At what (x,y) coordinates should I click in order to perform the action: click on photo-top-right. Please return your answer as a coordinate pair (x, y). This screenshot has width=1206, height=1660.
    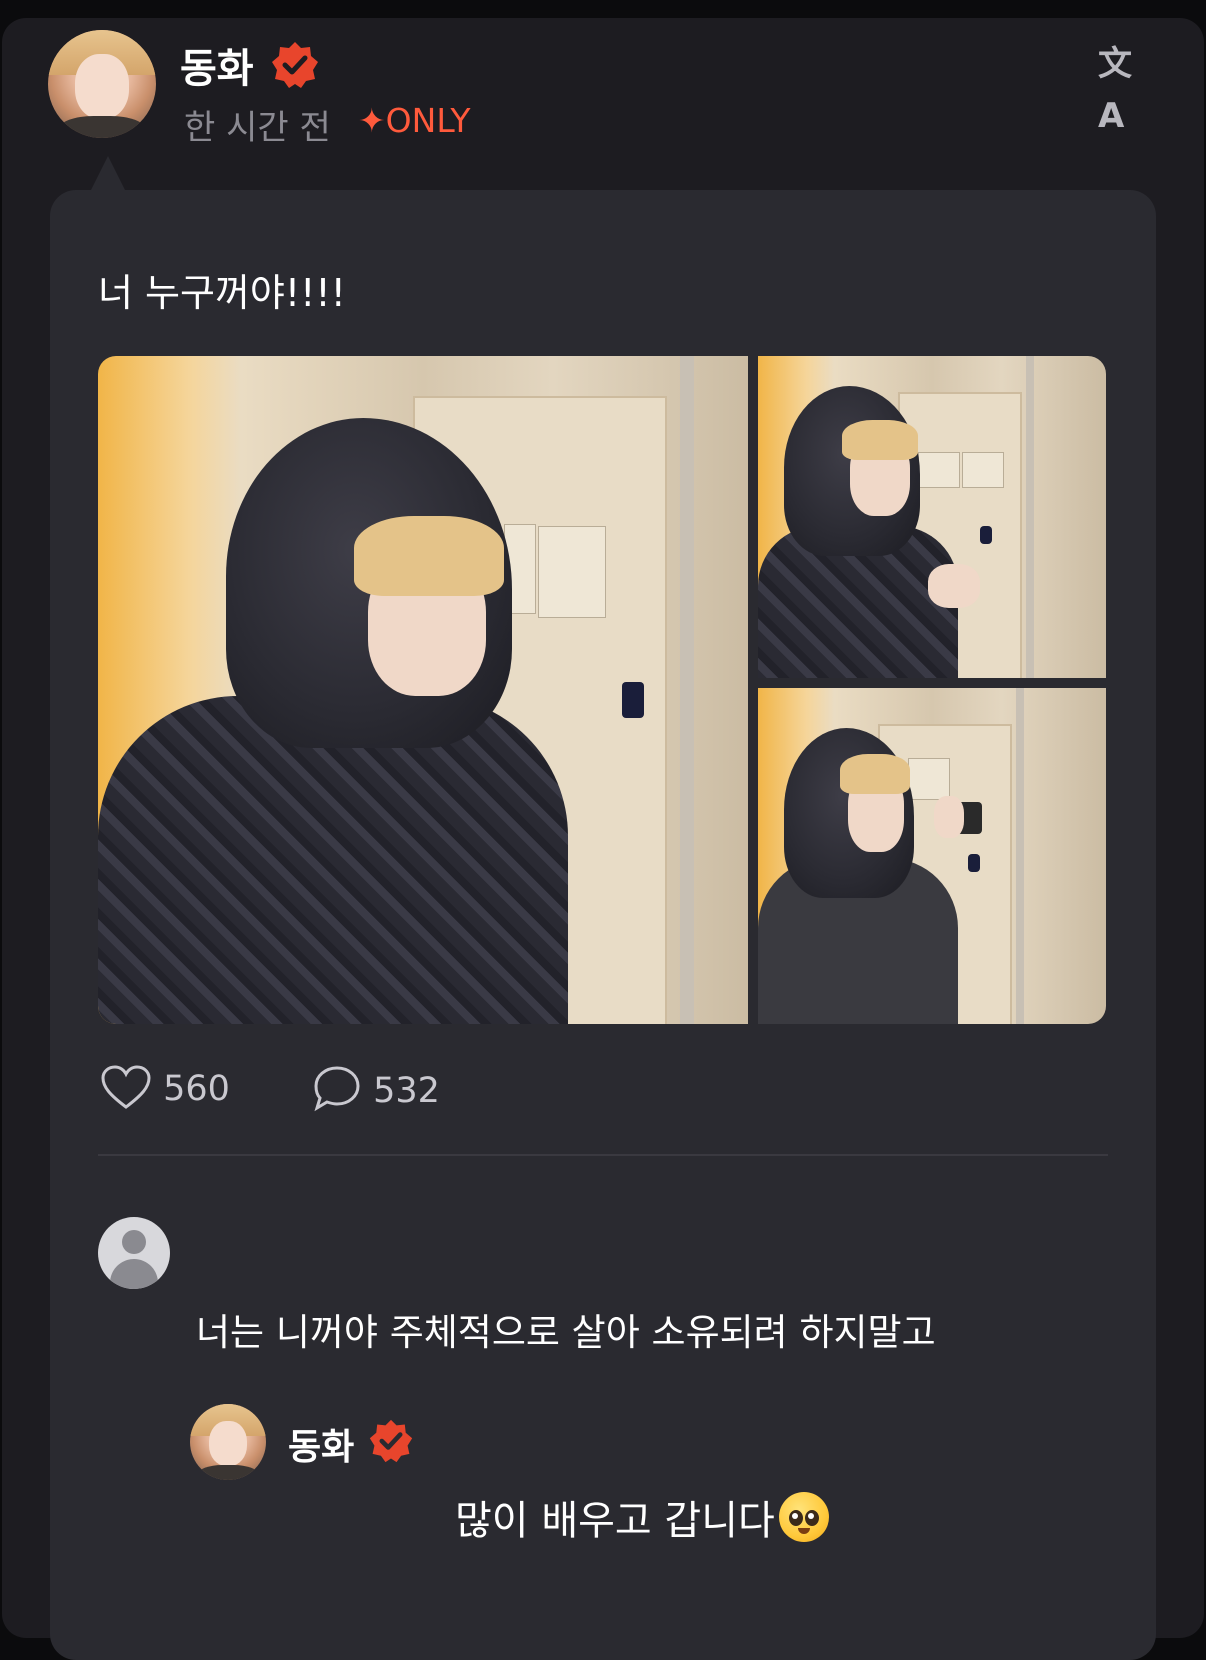
    Looking at the image, I should click on (932, 517).